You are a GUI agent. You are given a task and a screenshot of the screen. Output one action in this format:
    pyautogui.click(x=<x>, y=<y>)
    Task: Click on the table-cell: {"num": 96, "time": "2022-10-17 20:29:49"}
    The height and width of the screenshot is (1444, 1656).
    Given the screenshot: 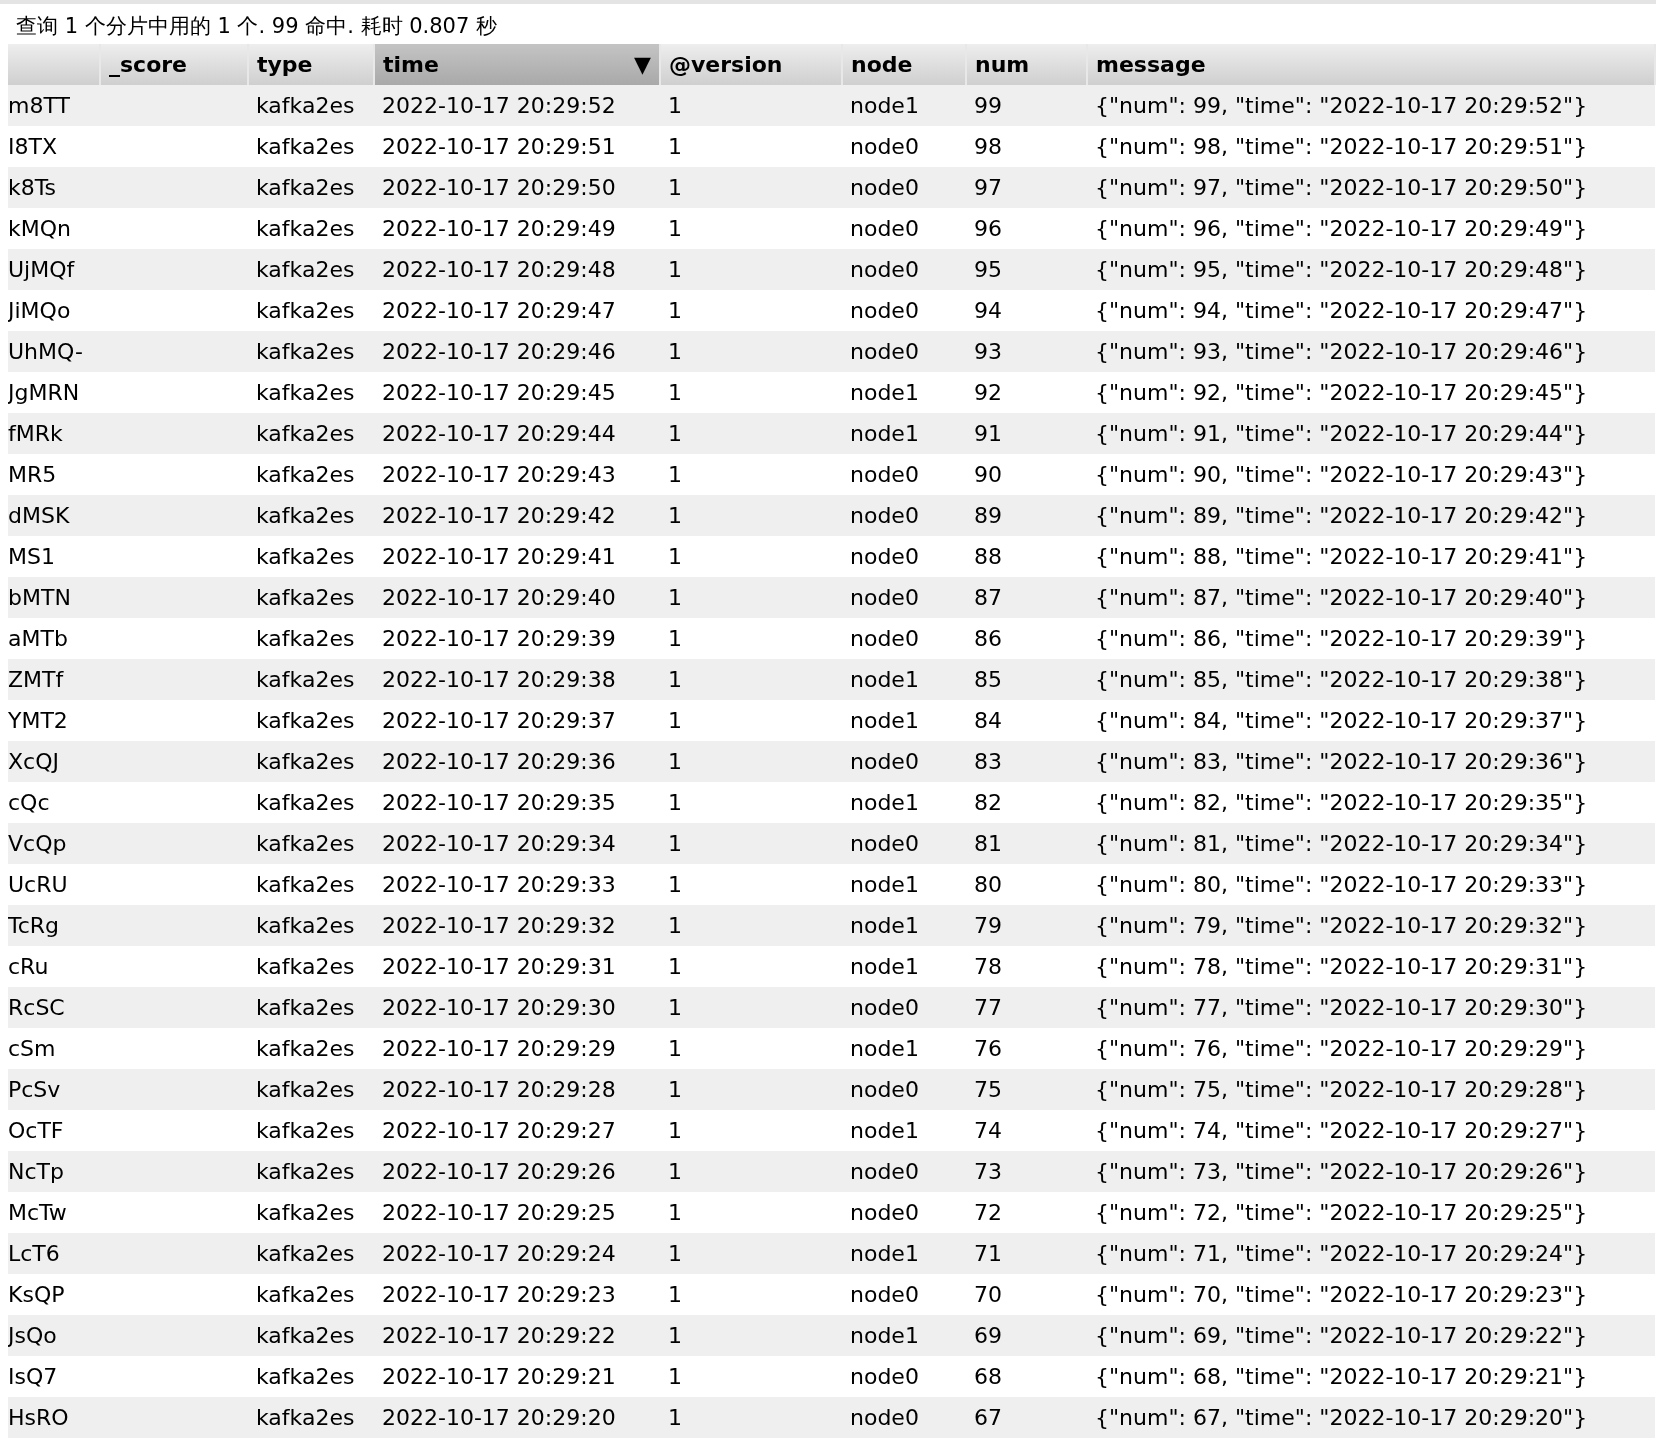 What is the action you would take?
    pyautogui.click(x=1341, y=228)
    